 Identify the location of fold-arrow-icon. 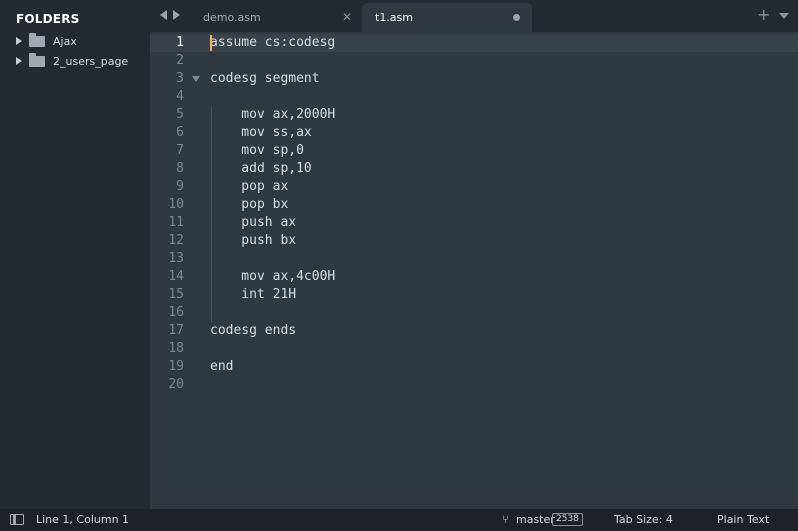
(196, 79).